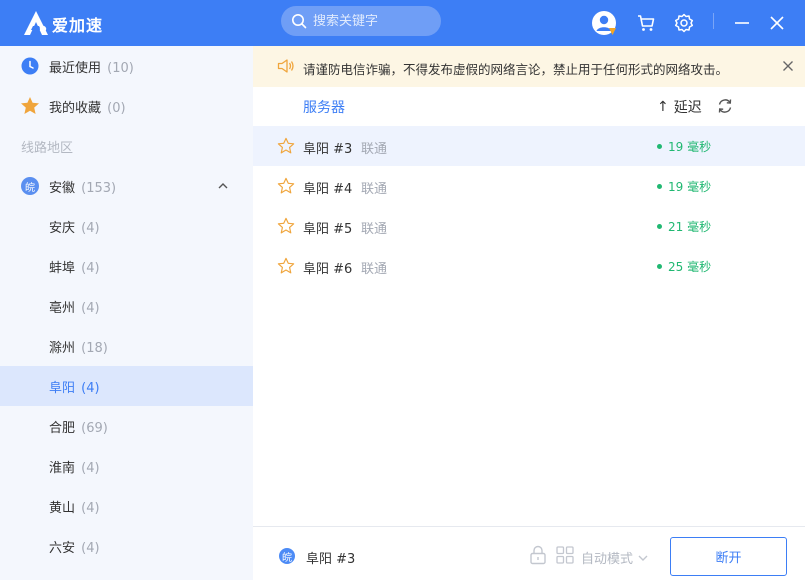 The width and height of the screenshot is (805, 580). I want to click on sidebar-item-label: 合肥, so click(62, 428).